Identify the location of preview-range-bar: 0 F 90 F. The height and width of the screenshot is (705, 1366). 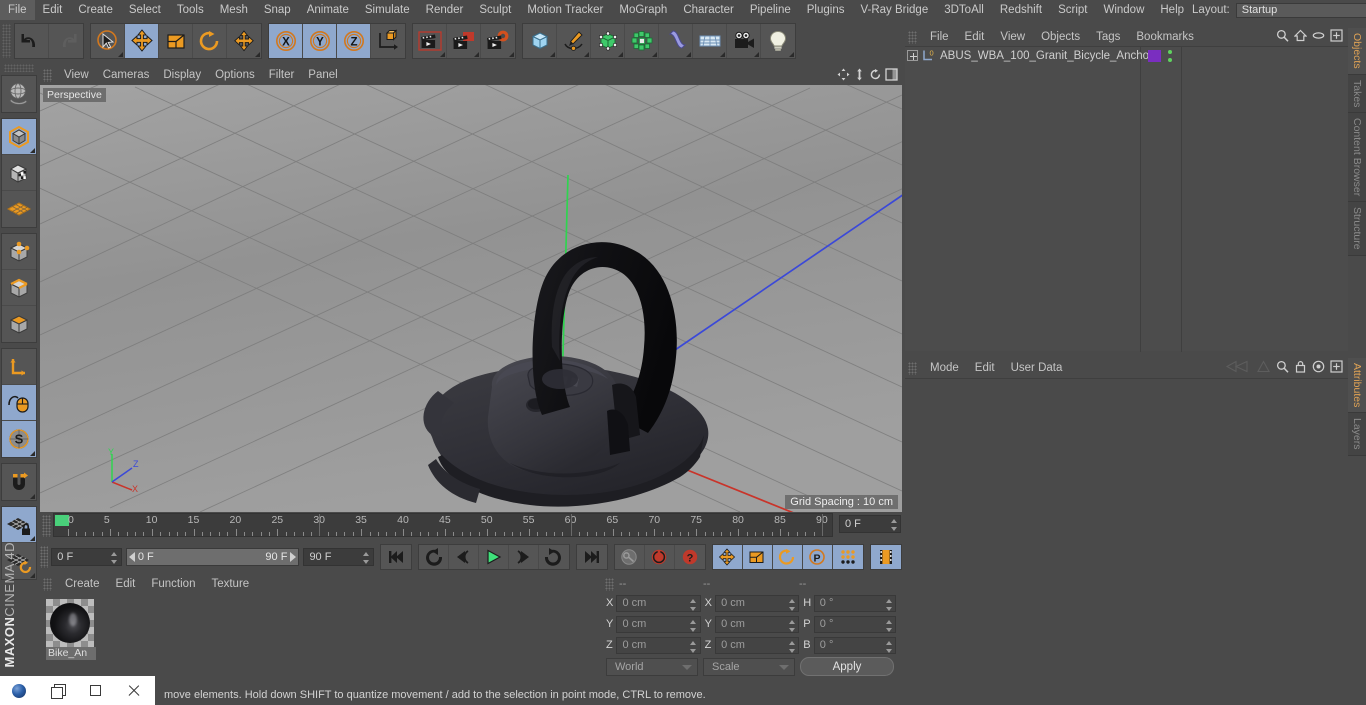
(212, 557).